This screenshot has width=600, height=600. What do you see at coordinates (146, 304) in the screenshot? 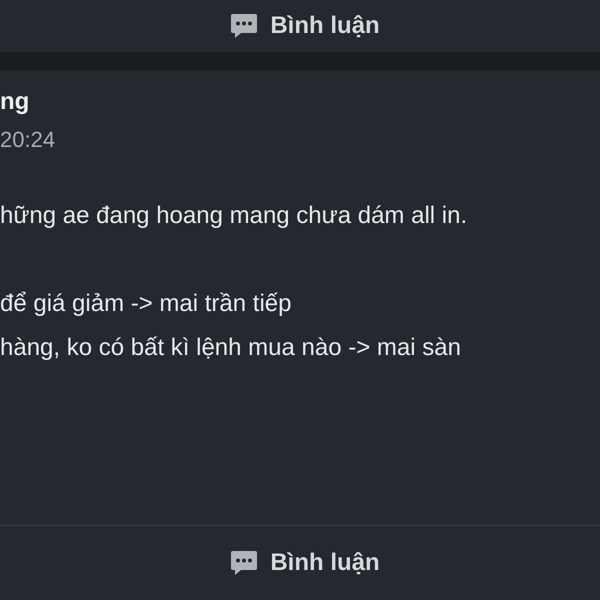
I see `post-text: để giá giảm -> mai trần tiếp` at bounding box center [146, 304].